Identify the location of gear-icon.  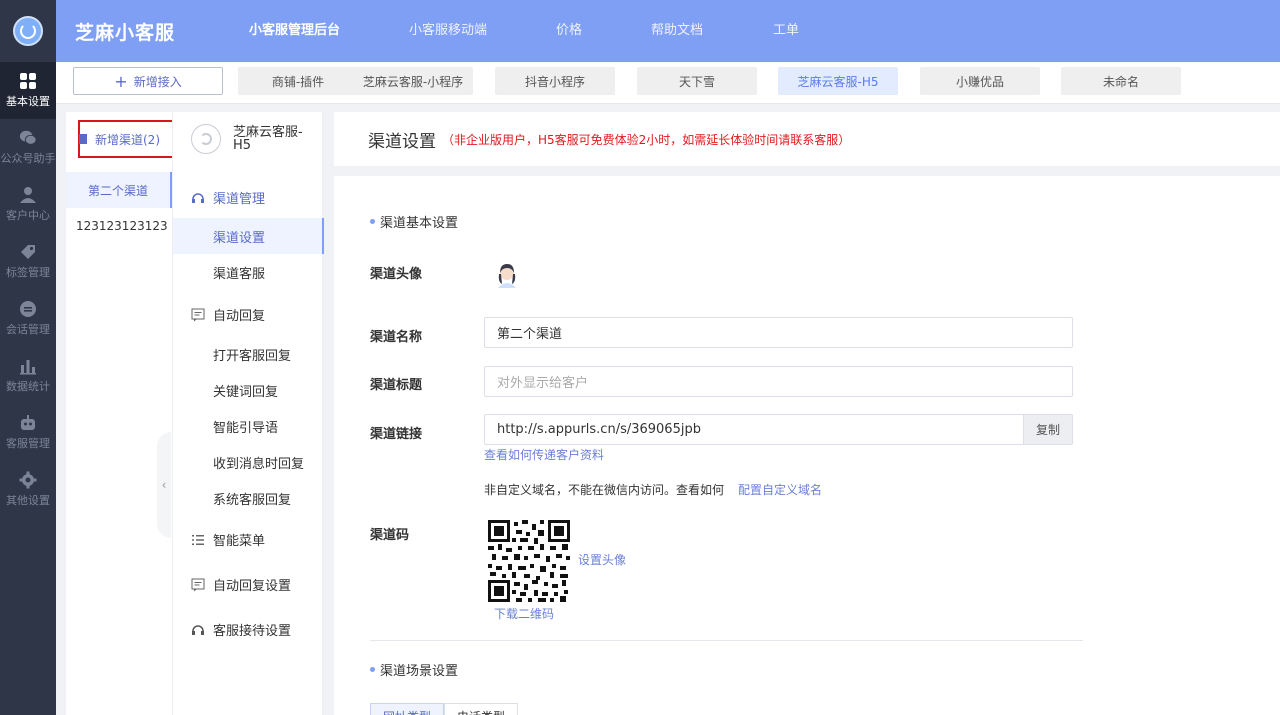
(28, 480).